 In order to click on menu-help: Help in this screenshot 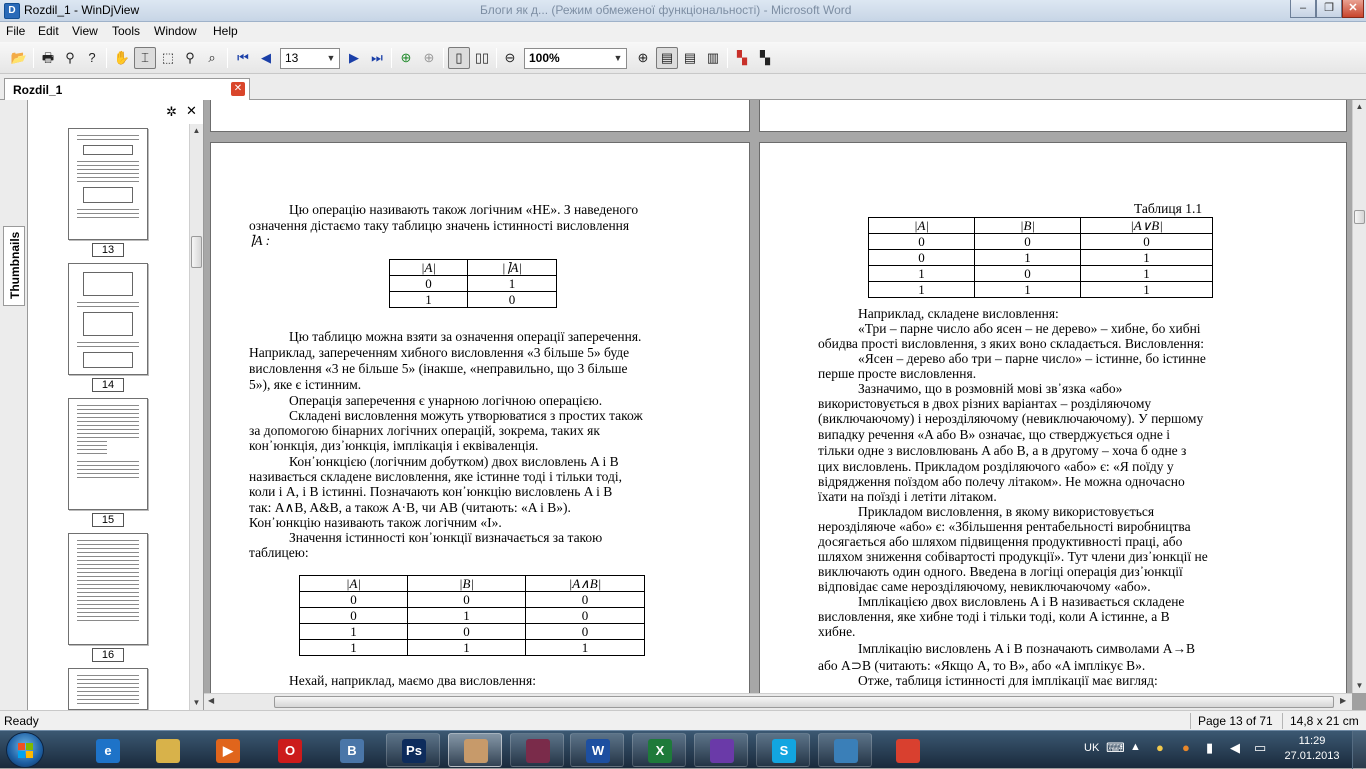, I will do `click(225, 31)`.